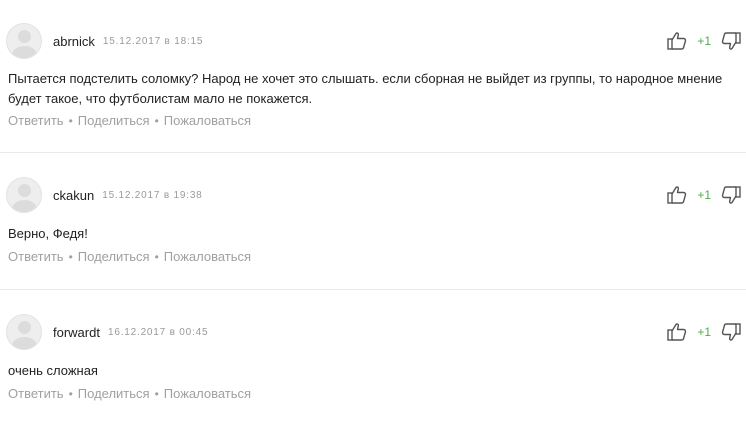 This screenshot has width=746, height=427. What do you see at coordinates (158, 332) in the screenshot?
I see `comment-date: 16.12.2017 в 00:45` at bounding box center [158, 332].